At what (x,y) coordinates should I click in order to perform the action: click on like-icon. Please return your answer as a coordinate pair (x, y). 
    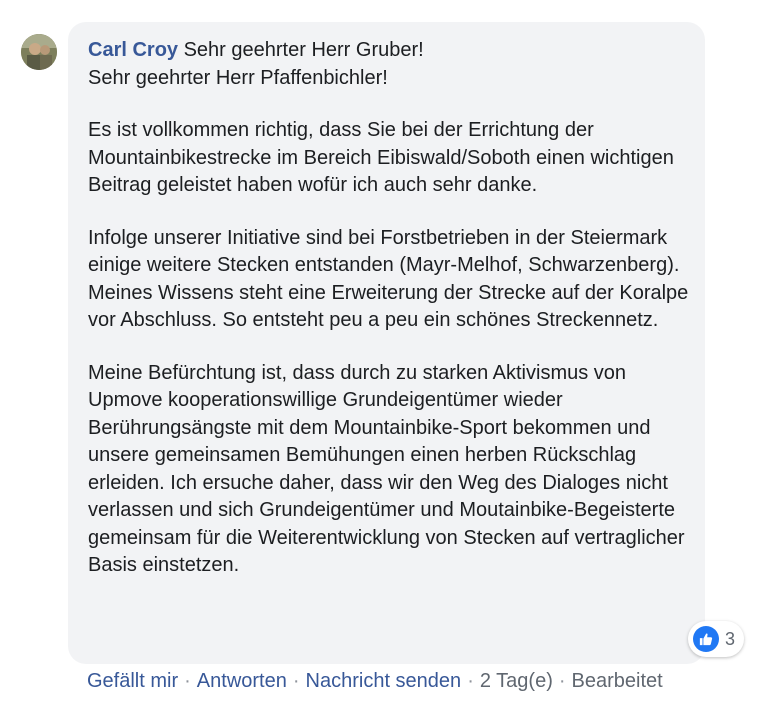
    Looking at the image, I should click on (706, 639).